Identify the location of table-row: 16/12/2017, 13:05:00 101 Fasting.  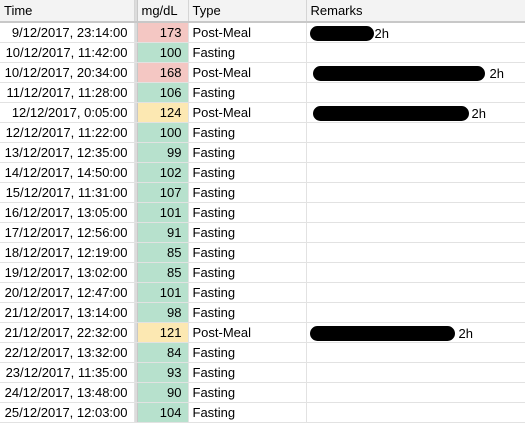
(262, 212).